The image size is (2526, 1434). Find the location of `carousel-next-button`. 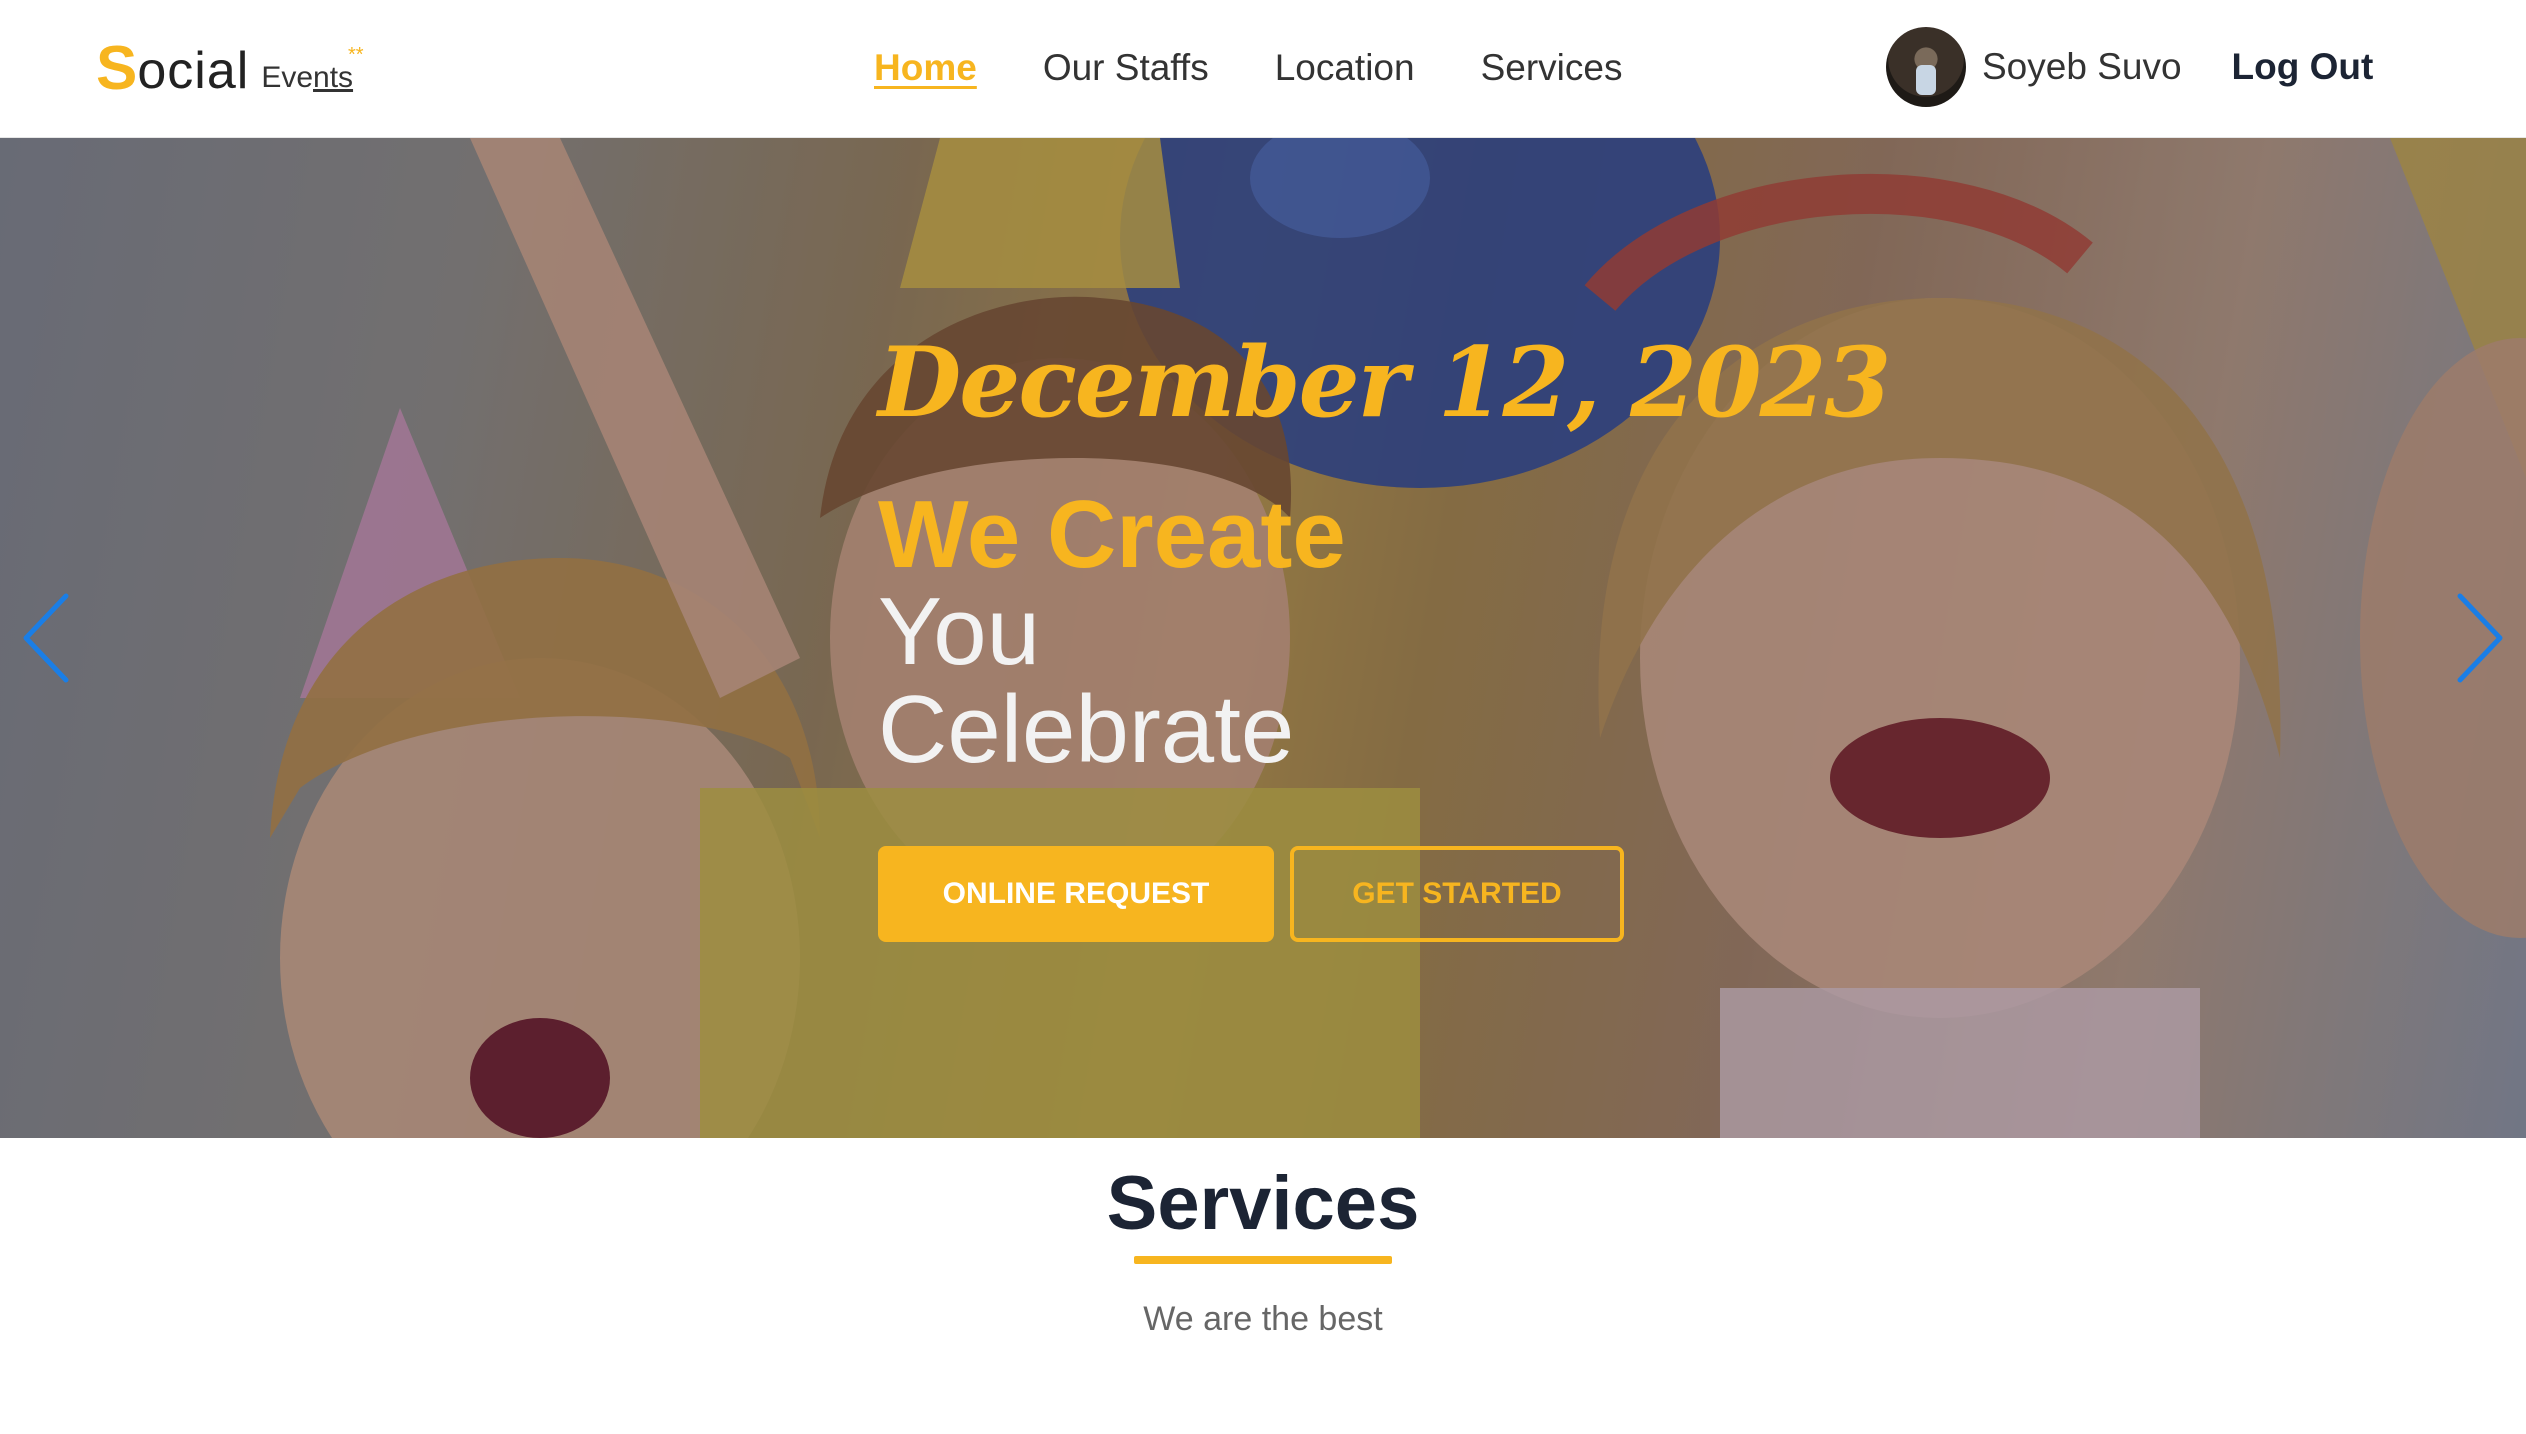

carousel-next-button is located at coordinates (2478, 638).